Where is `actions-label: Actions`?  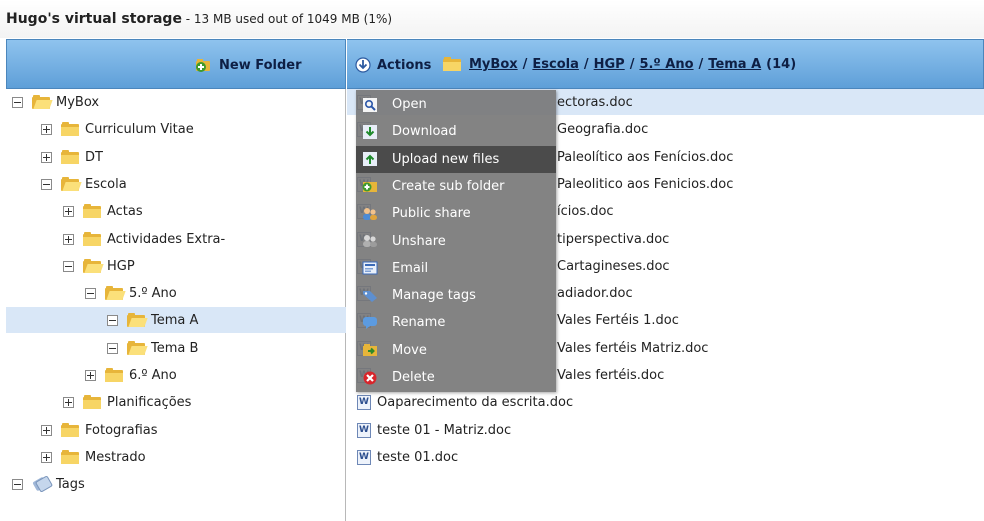 actions-label: Actions is located at coordinates (404, 65).